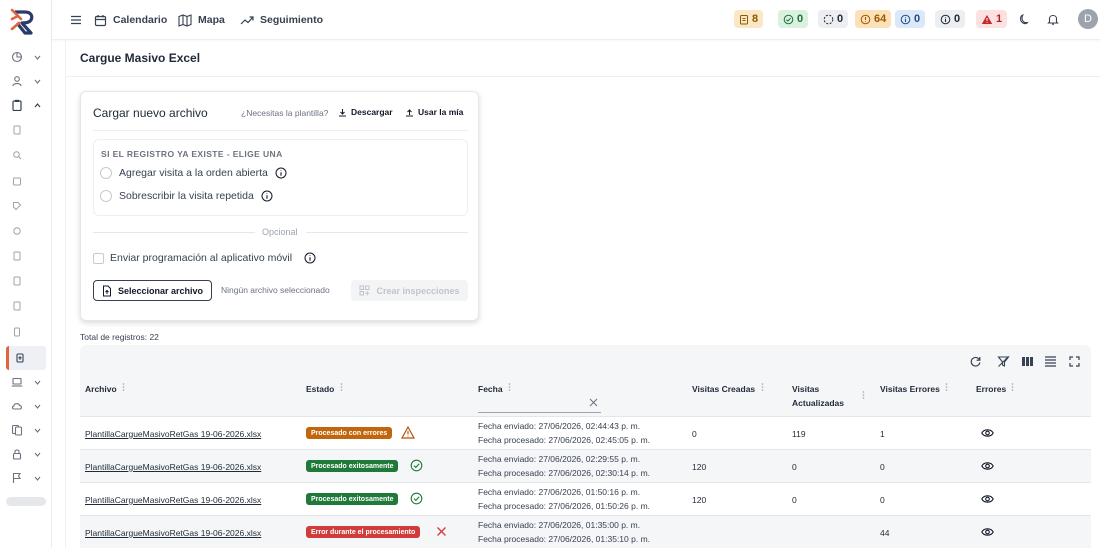 The width and height of the screenshot is (1100, 548). What do you see at coordinates (26, 358) in the screenshot?
I see `sidebar-subitem-bulk-upload` at bounding box center [26, 358].